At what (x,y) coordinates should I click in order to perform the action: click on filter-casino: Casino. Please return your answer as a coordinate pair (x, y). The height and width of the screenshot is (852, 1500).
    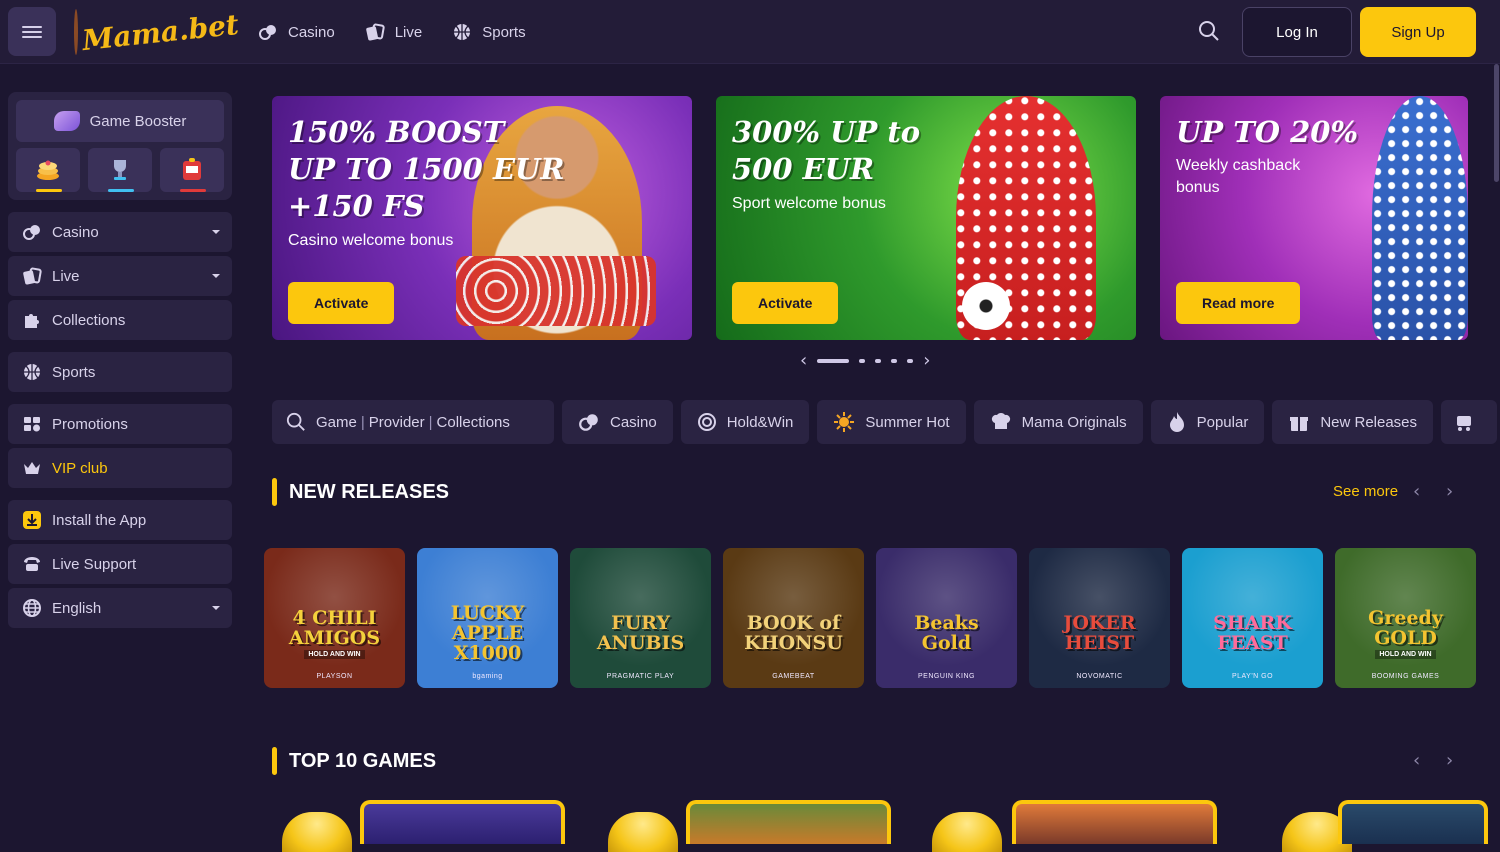
    Looking at the image, I should click on (617, 422).